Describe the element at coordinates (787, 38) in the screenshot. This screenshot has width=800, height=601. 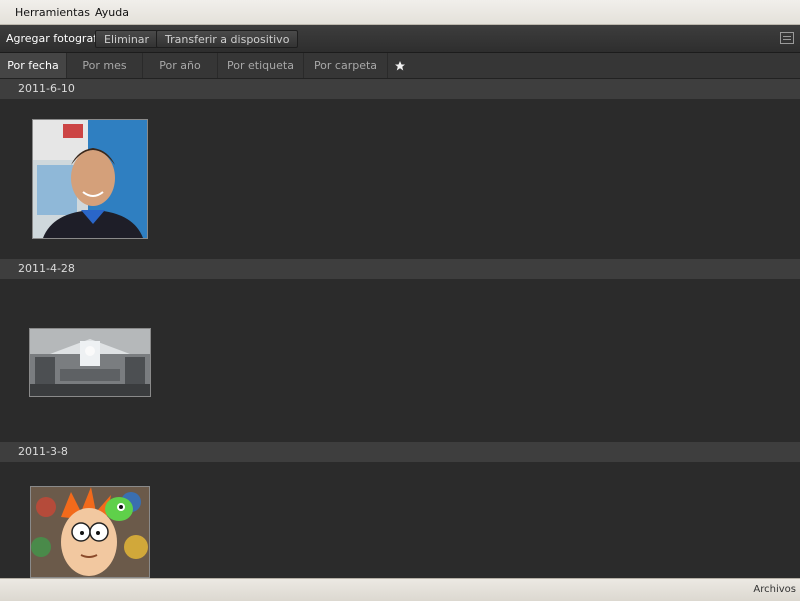
I see `list-view-icon` at that location.